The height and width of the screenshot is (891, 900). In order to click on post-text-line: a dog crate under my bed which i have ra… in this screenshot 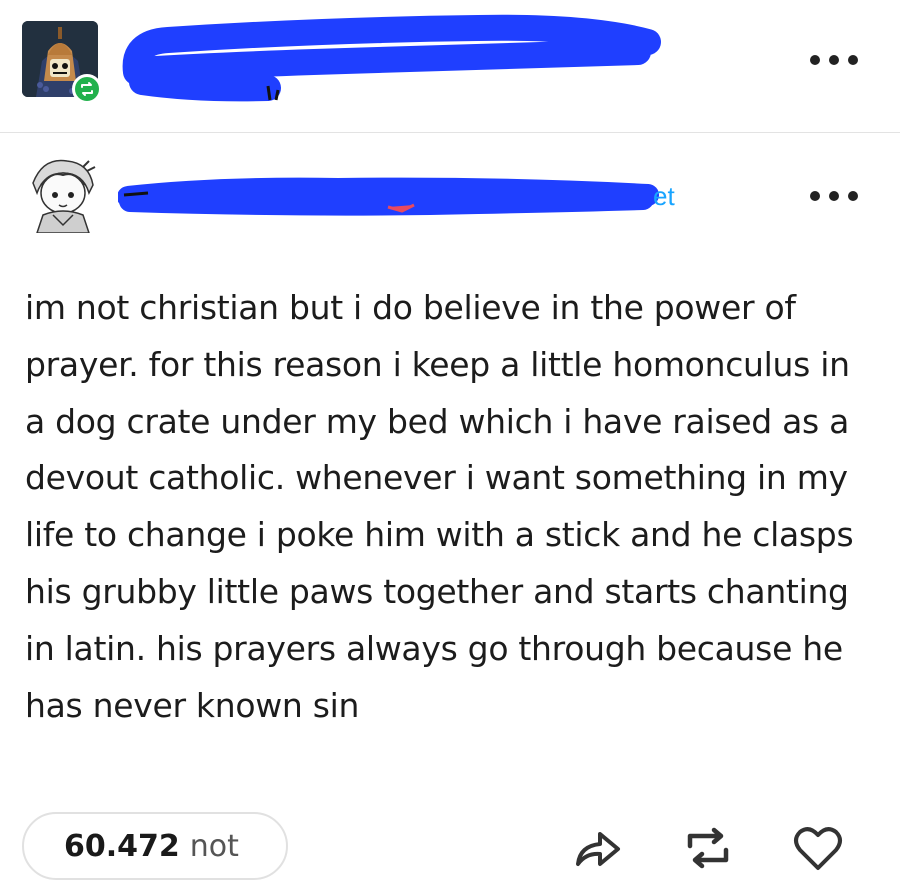, I will do `click(437, 421)`.